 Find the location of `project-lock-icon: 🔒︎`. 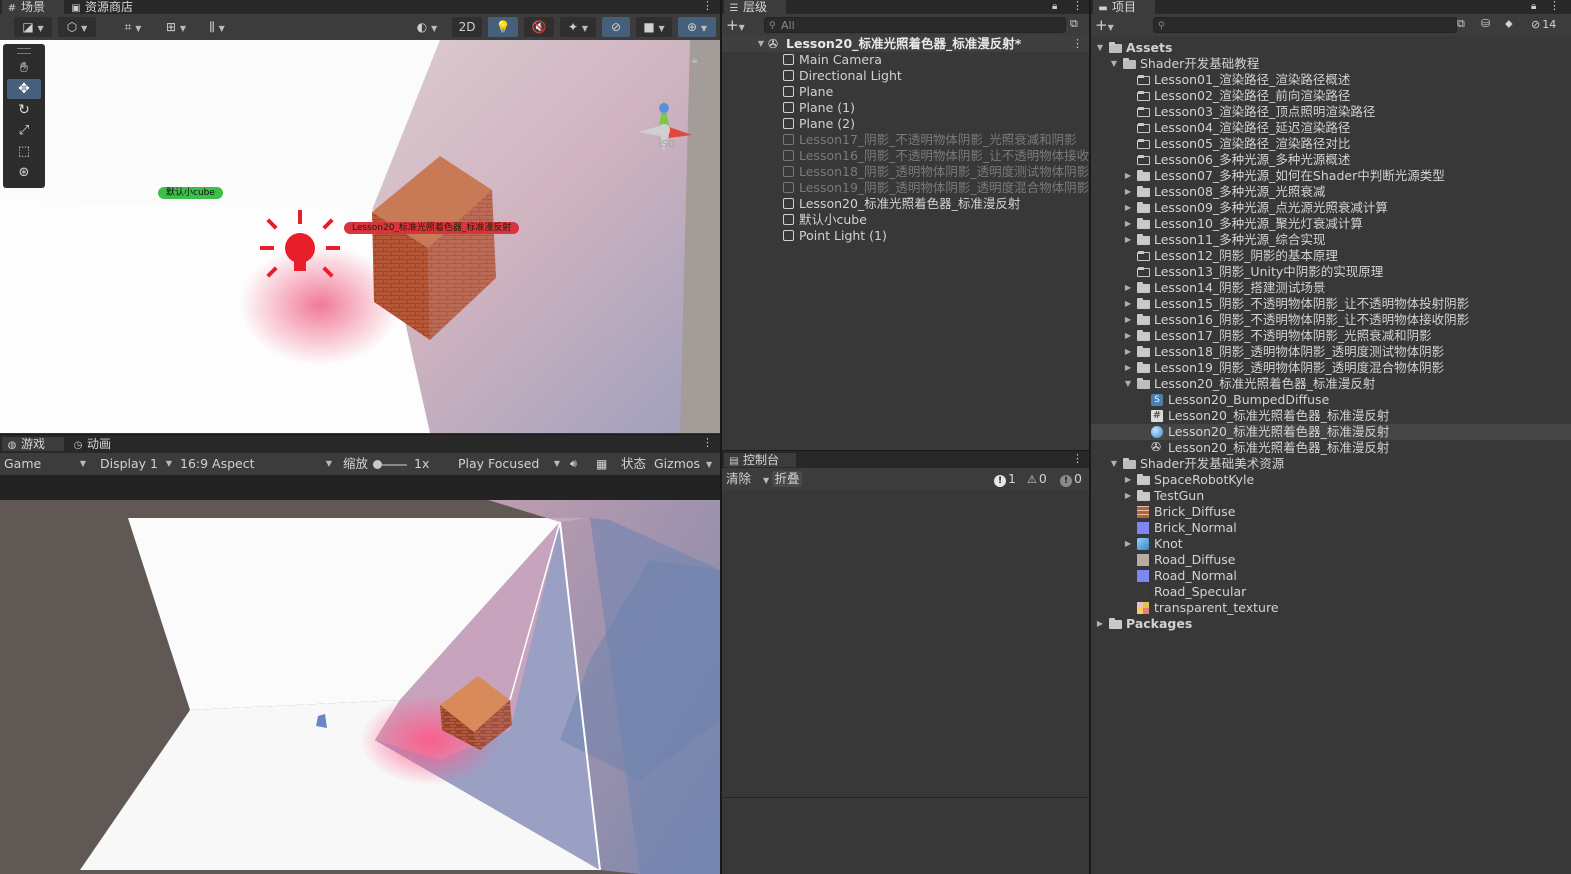

project-lock-icon: 🔒︎ is located at coordinates (1536, 7).